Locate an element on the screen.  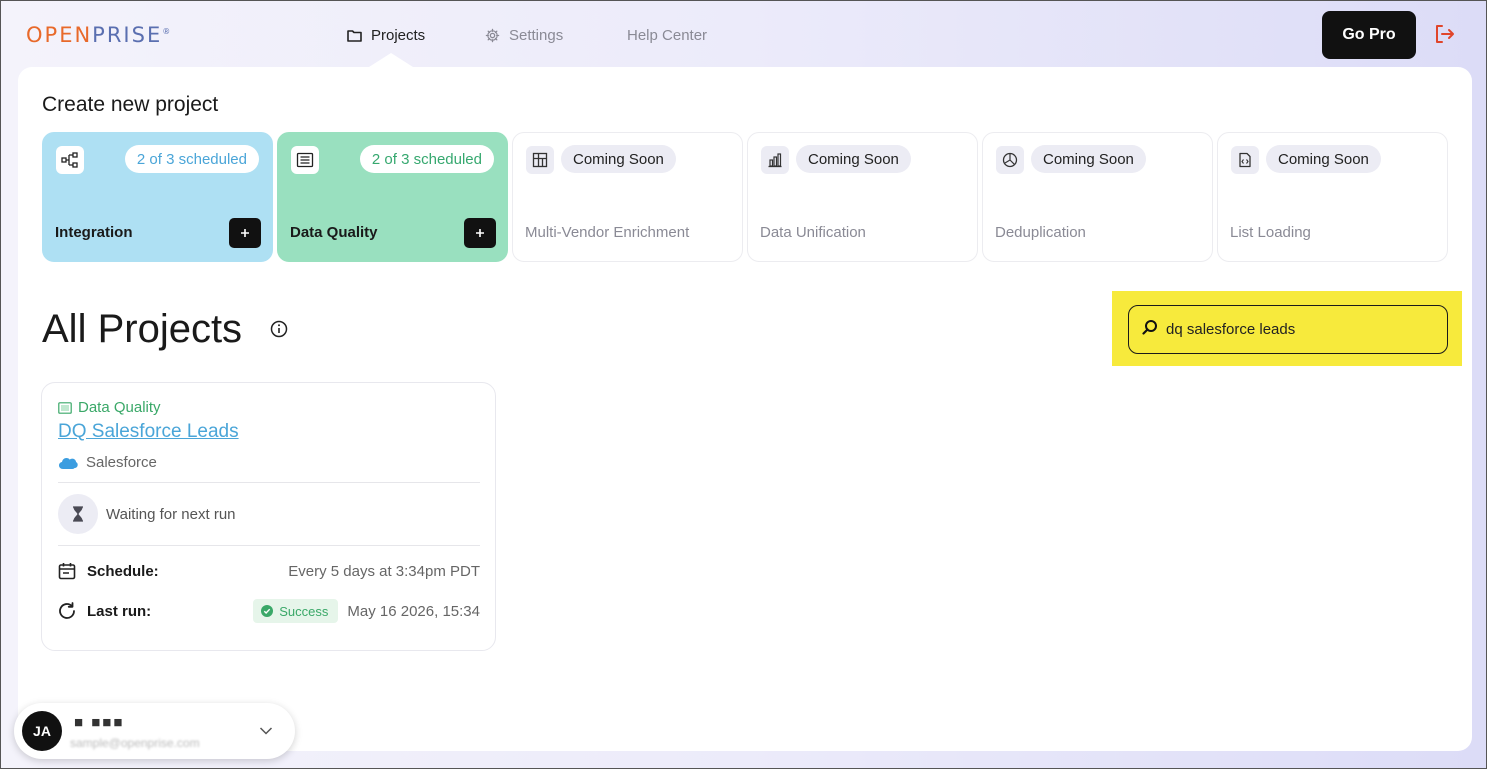
success-badge: Success is located at coordinates (296, 611).